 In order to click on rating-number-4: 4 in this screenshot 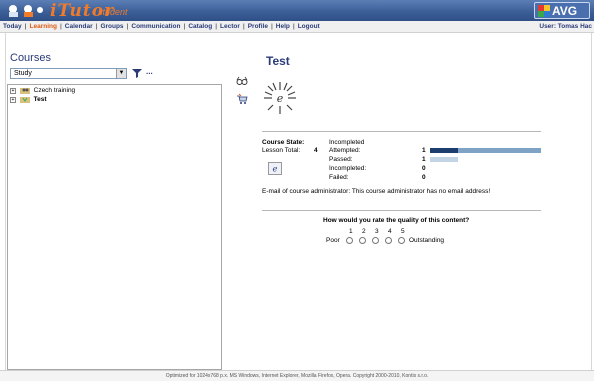, I will do `click(390, 231)`.